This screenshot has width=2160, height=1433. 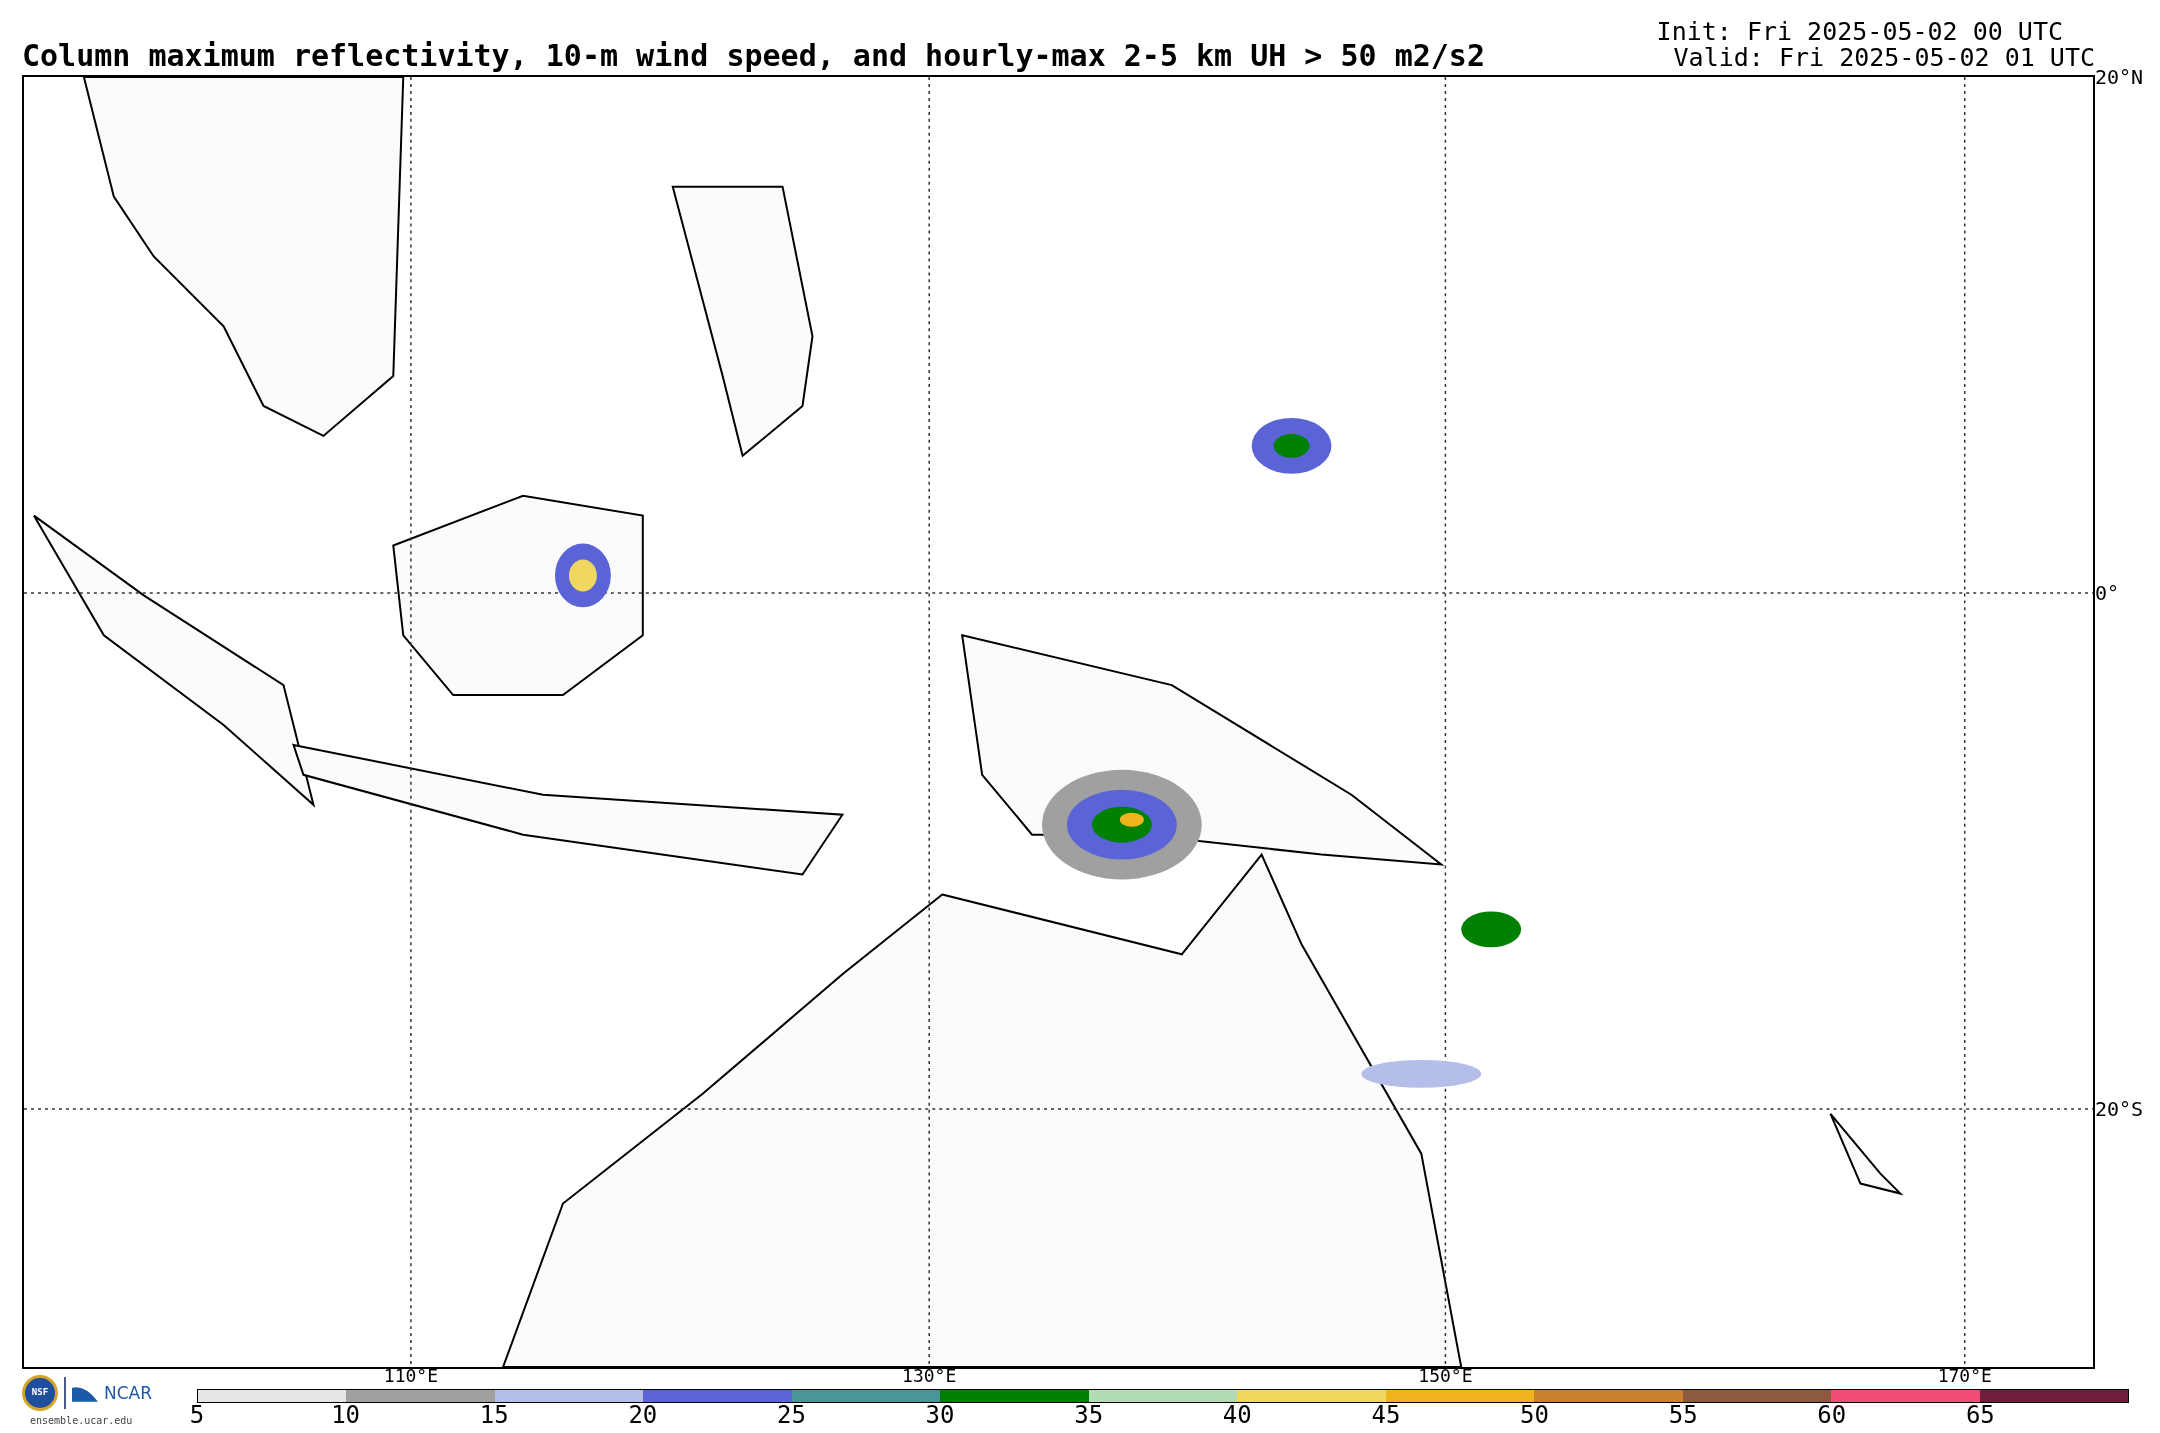 I want to click on latitude-label: 20°N, so click(x=2119, y=77).